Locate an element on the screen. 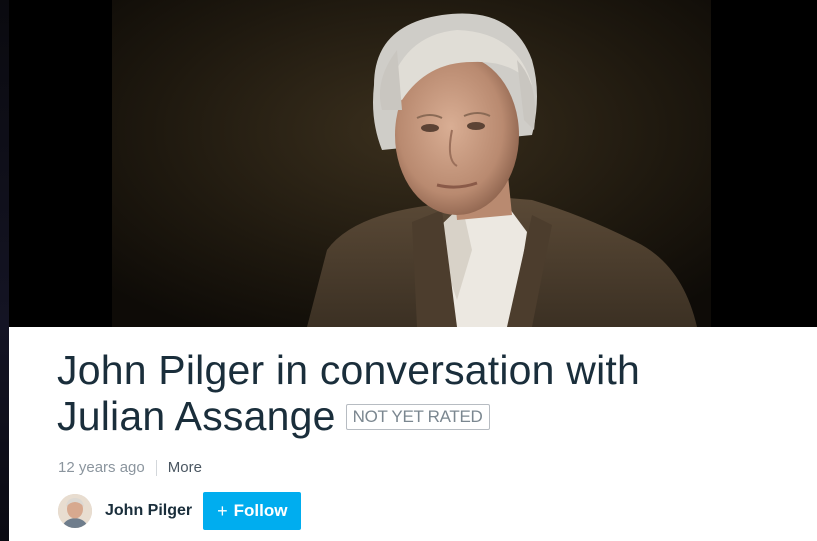  avatar-image is located at coordinates (75, 511).